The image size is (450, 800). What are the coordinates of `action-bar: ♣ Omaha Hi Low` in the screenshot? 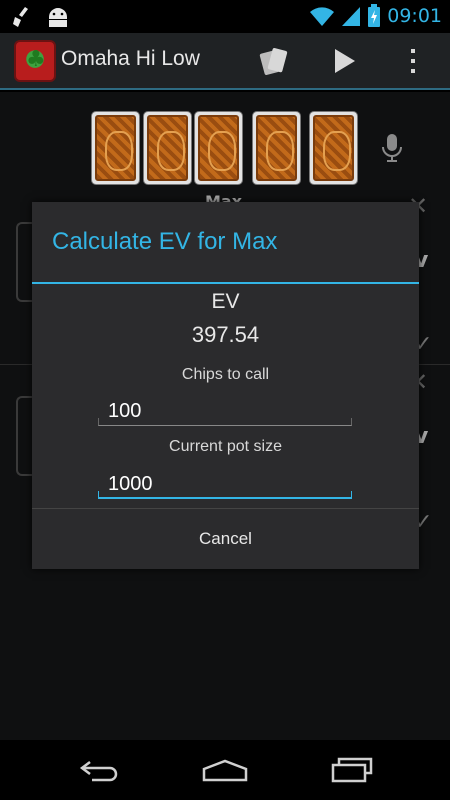 It's located at (225, 61).